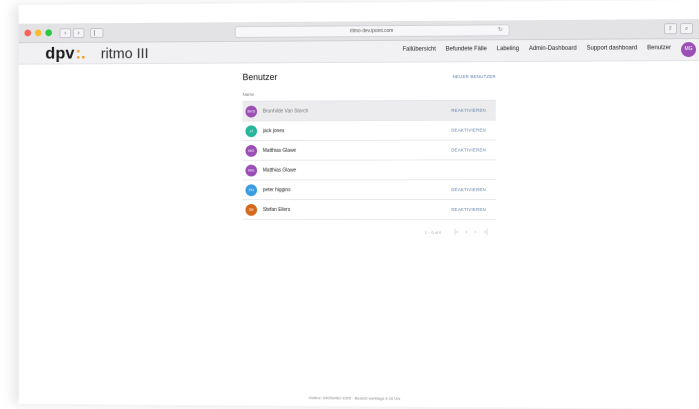 The image size is (699, 409). Describe the element at coordinates (251, 189) in the screenshot. I see `user-avatar: PH` at that location.